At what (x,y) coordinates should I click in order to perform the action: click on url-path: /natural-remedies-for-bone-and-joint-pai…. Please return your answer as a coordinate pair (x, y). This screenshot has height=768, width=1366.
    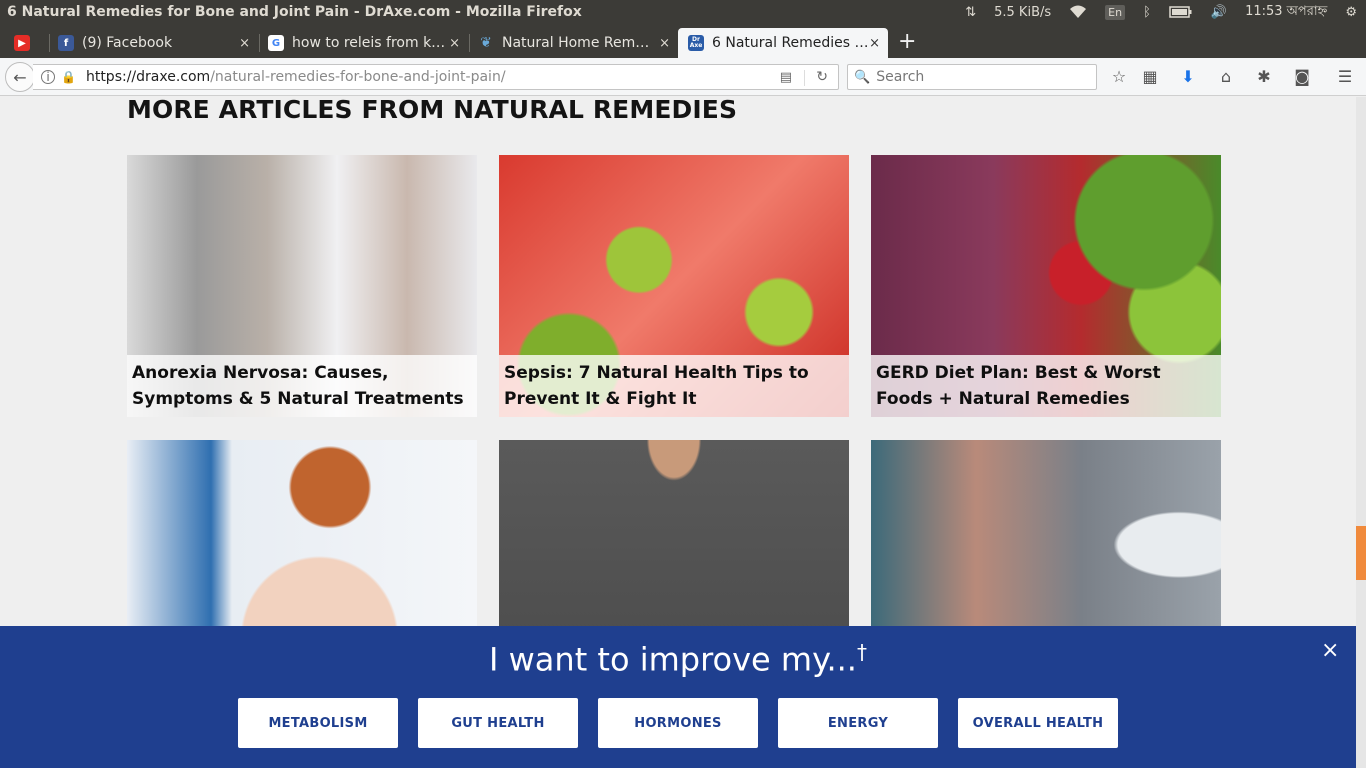
    Looking at the image, I should click on (358, 77).